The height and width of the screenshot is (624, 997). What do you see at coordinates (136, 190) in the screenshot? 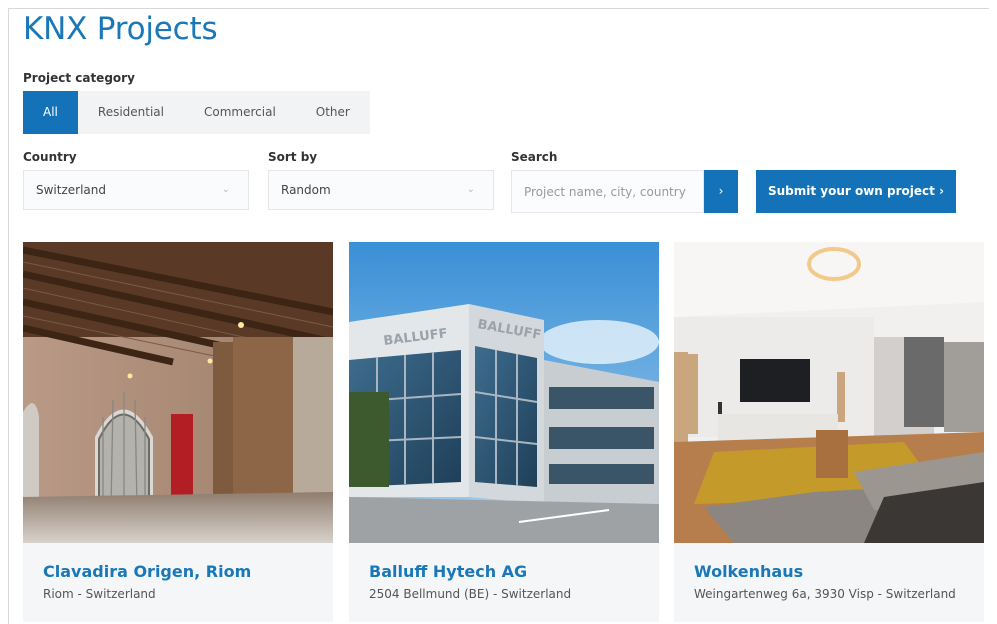
I see `country-select: Switzerland ⌄` at bounding box center [136, 190].